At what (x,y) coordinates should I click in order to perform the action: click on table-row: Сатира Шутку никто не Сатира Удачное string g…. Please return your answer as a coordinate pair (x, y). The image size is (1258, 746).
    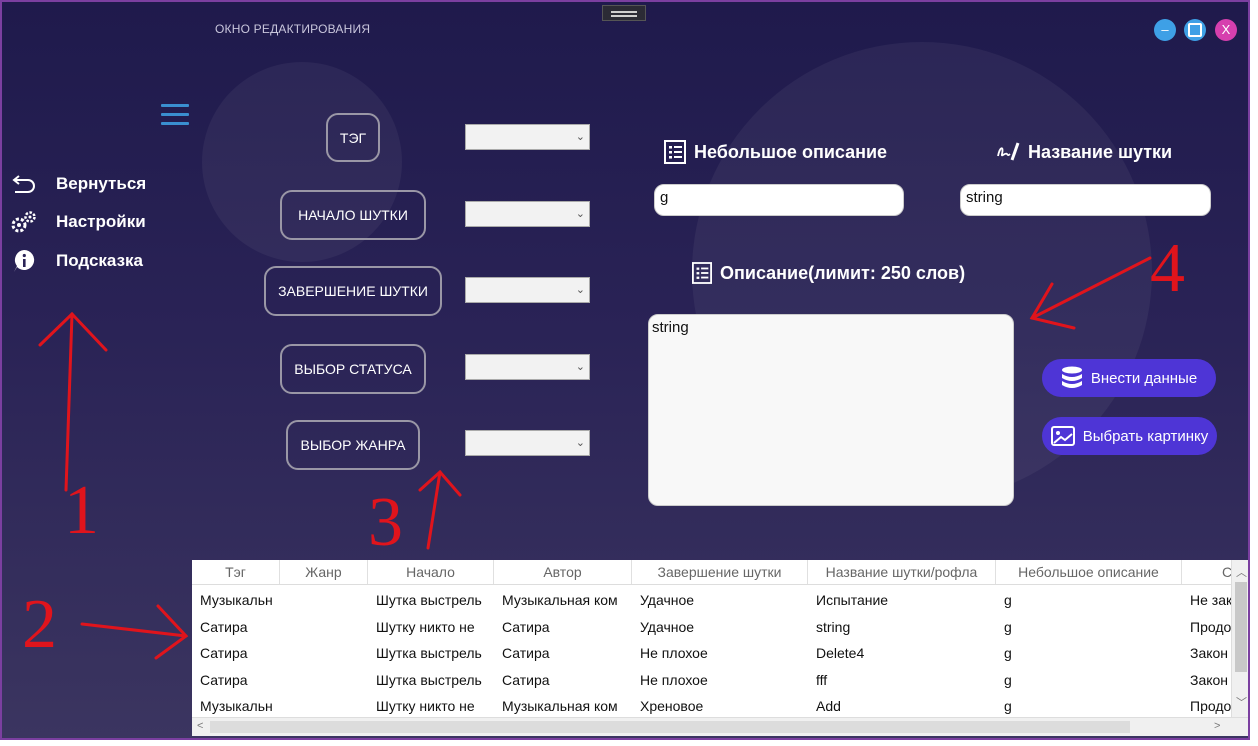
    Looking at the image, I should click on (712, 627).